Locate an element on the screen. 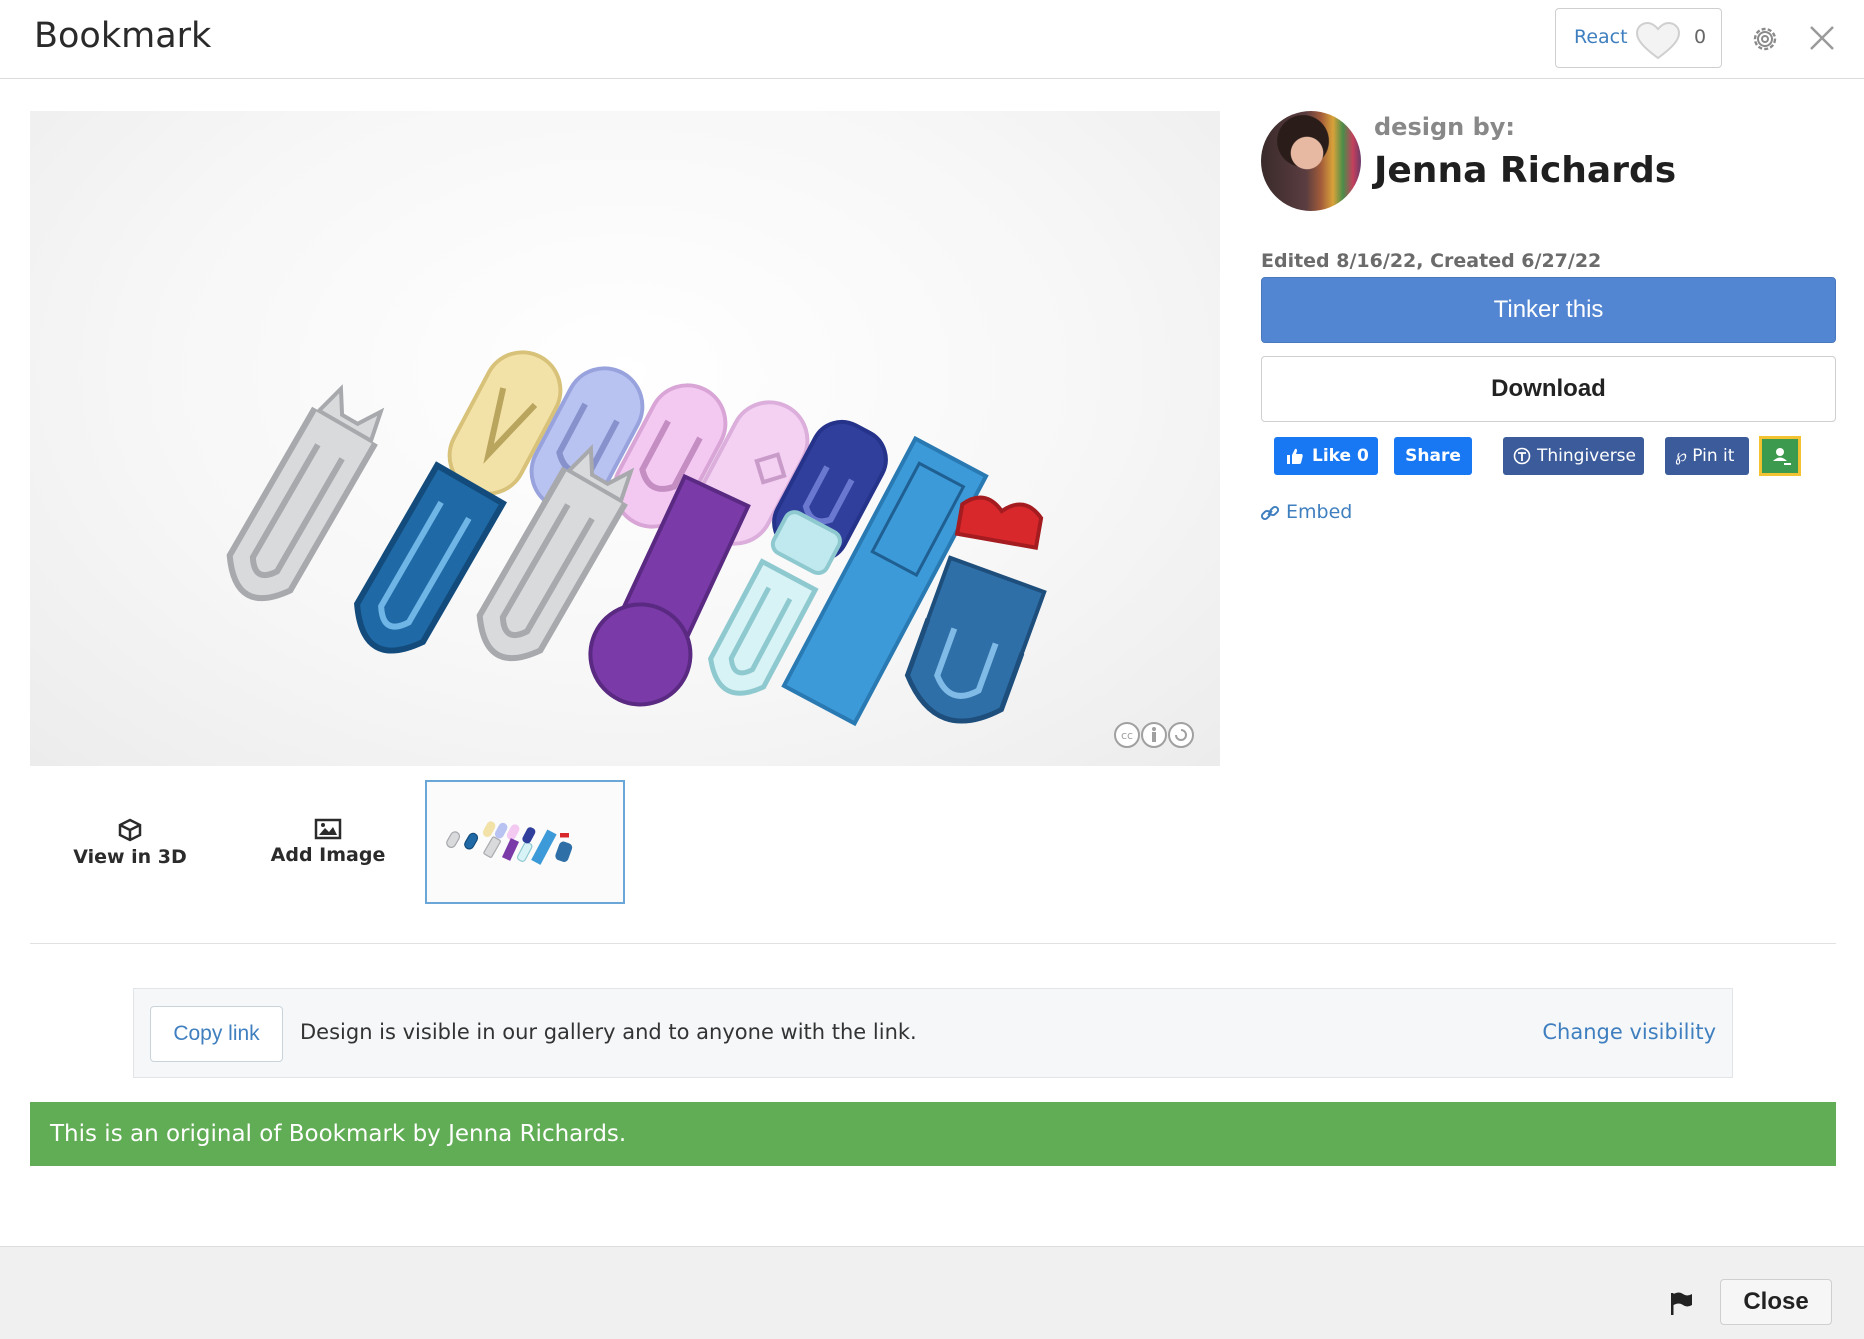  embed-link: Embed is located at coordinates (1306, 512).